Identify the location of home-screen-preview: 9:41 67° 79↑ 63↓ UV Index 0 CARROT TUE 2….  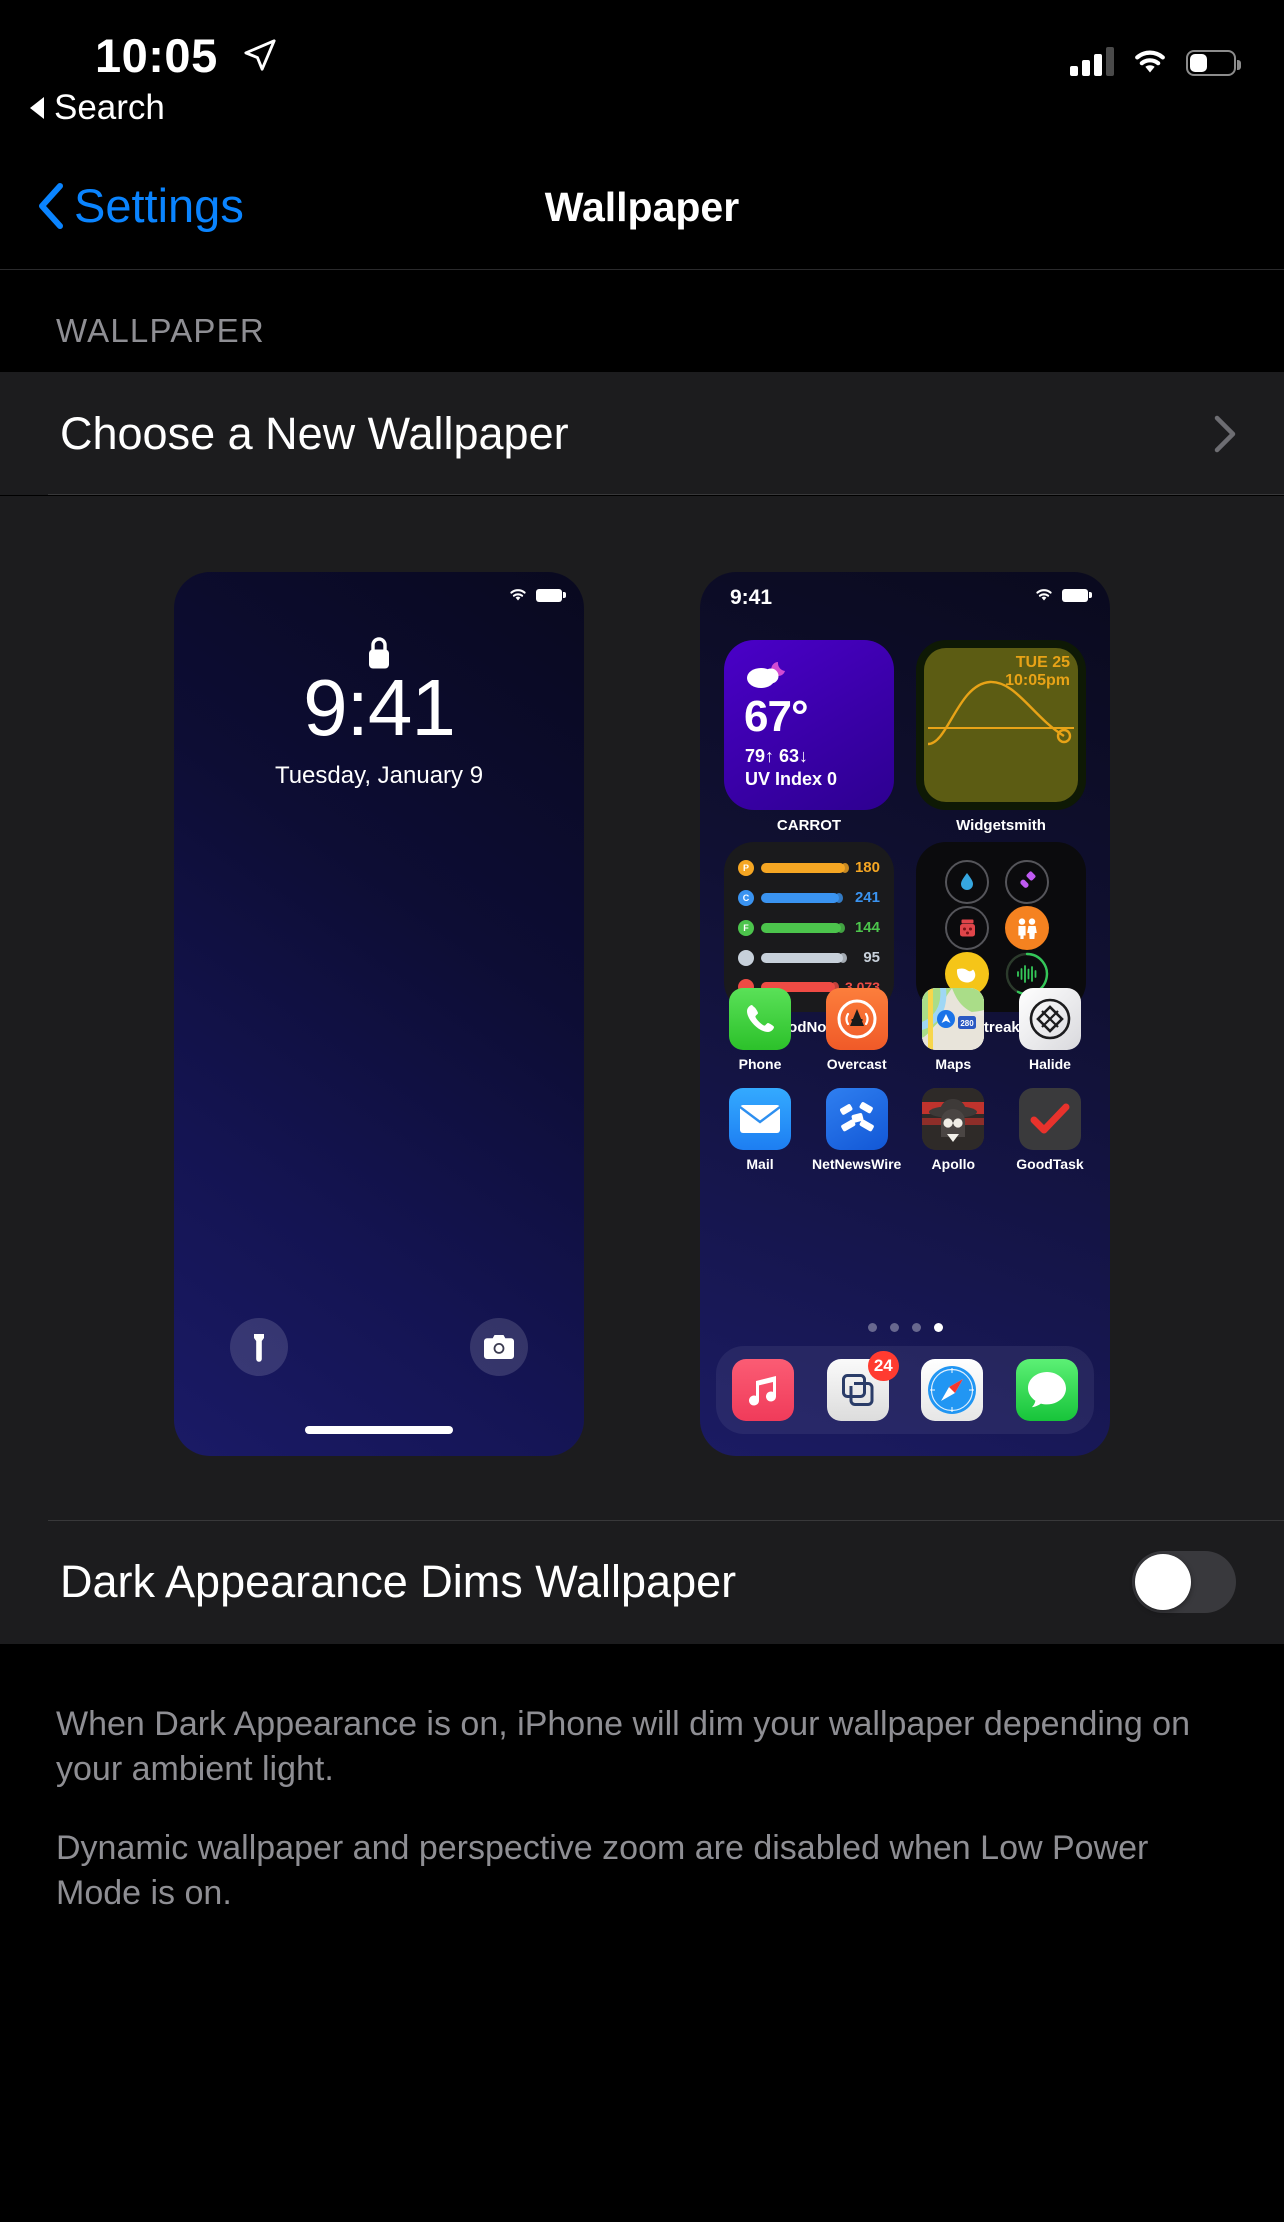
(905, 1014).